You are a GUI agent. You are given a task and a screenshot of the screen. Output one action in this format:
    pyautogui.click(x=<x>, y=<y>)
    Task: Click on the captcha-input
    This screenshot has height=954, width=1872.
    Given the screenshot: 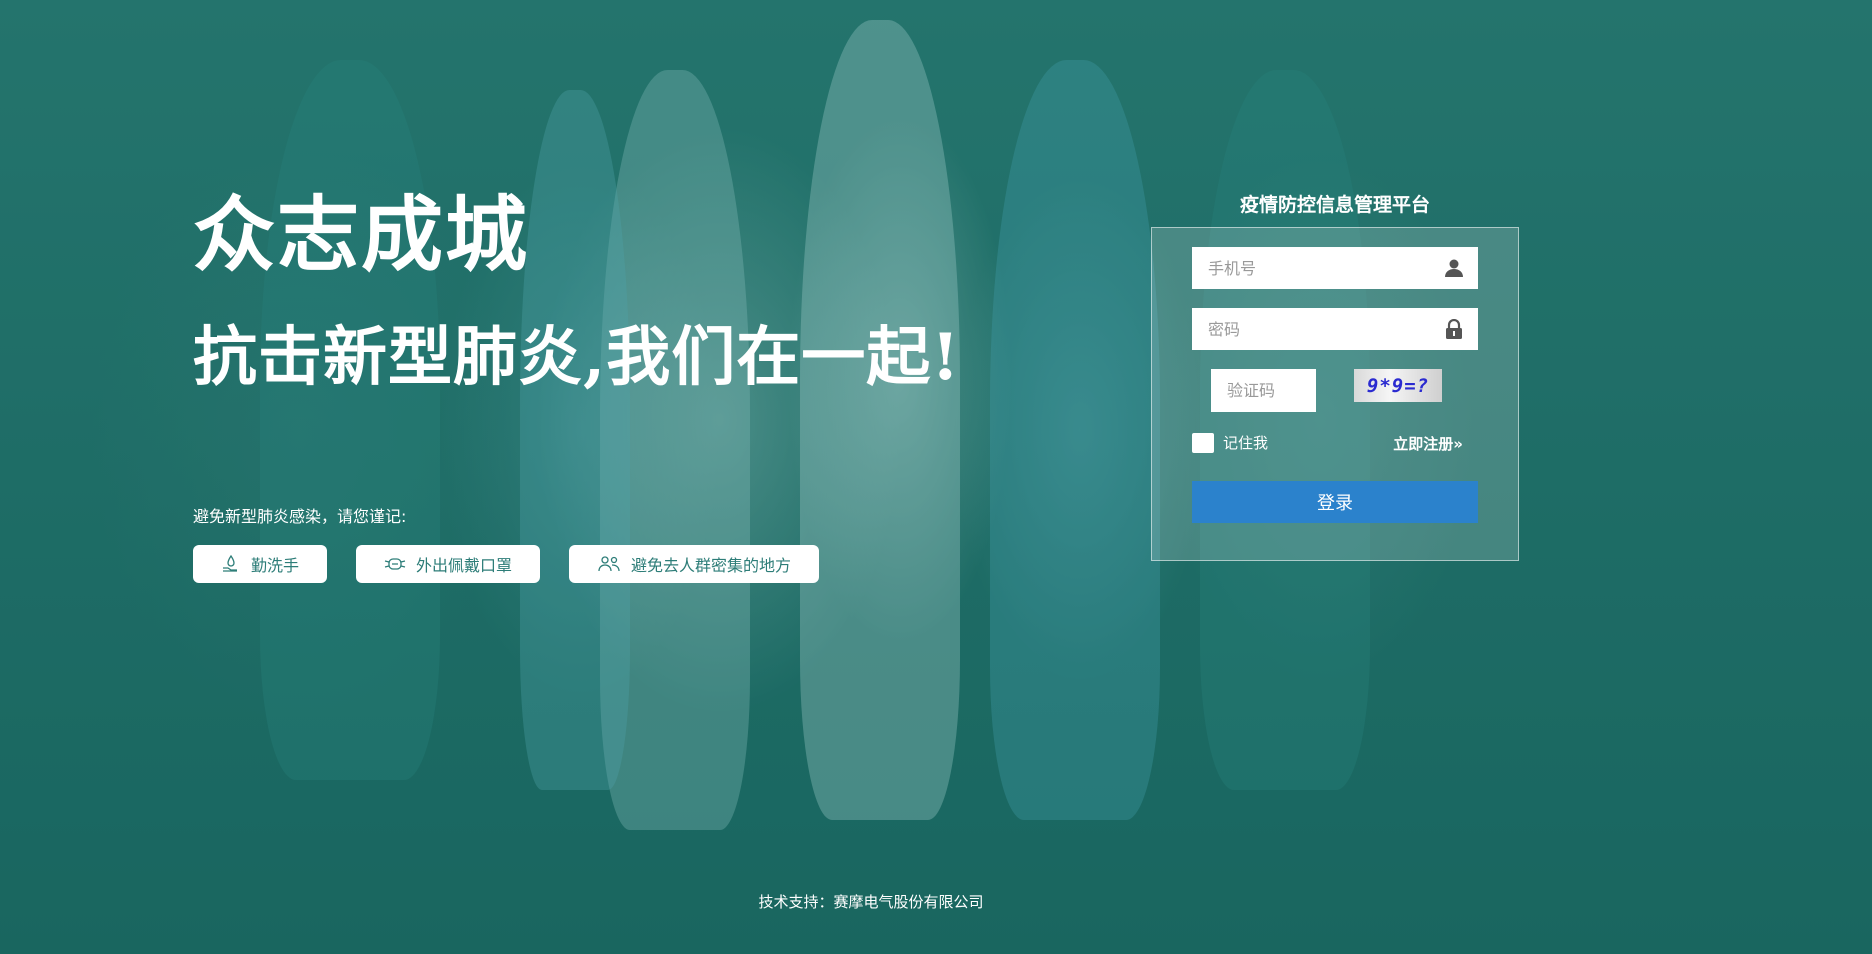 What is the action you would take?
    pyautogui.click(x=1263, y=390)
    